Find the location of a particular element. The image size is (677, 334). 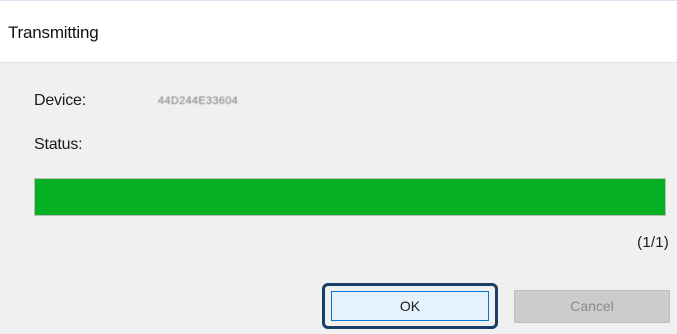

progress-bar-fill is located at coordinates (350, 197).